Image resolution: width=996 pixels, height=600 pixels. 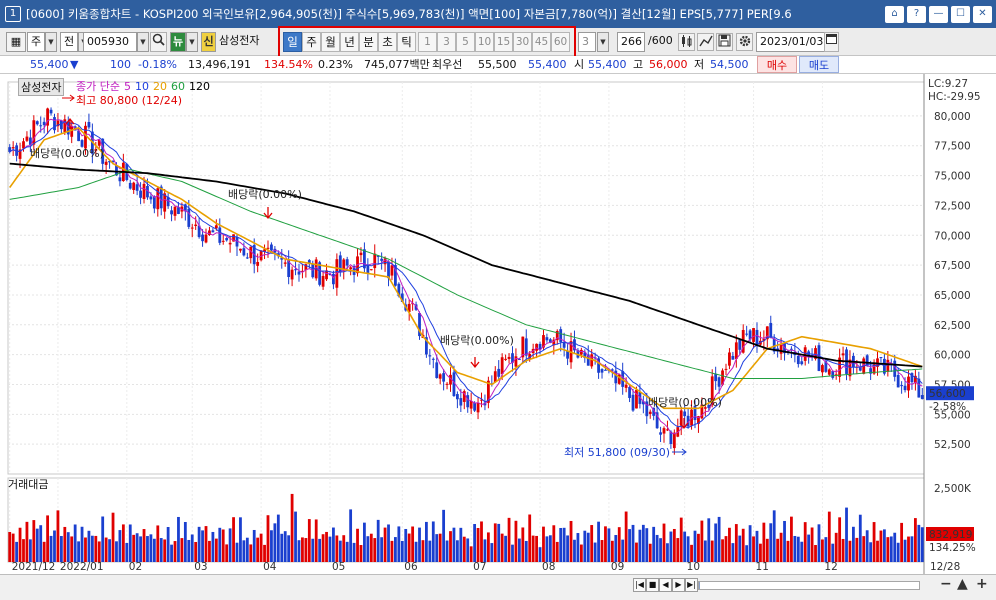 I want to click on dividend-label: 배당락(0.00%), so click(x=265, y=194).